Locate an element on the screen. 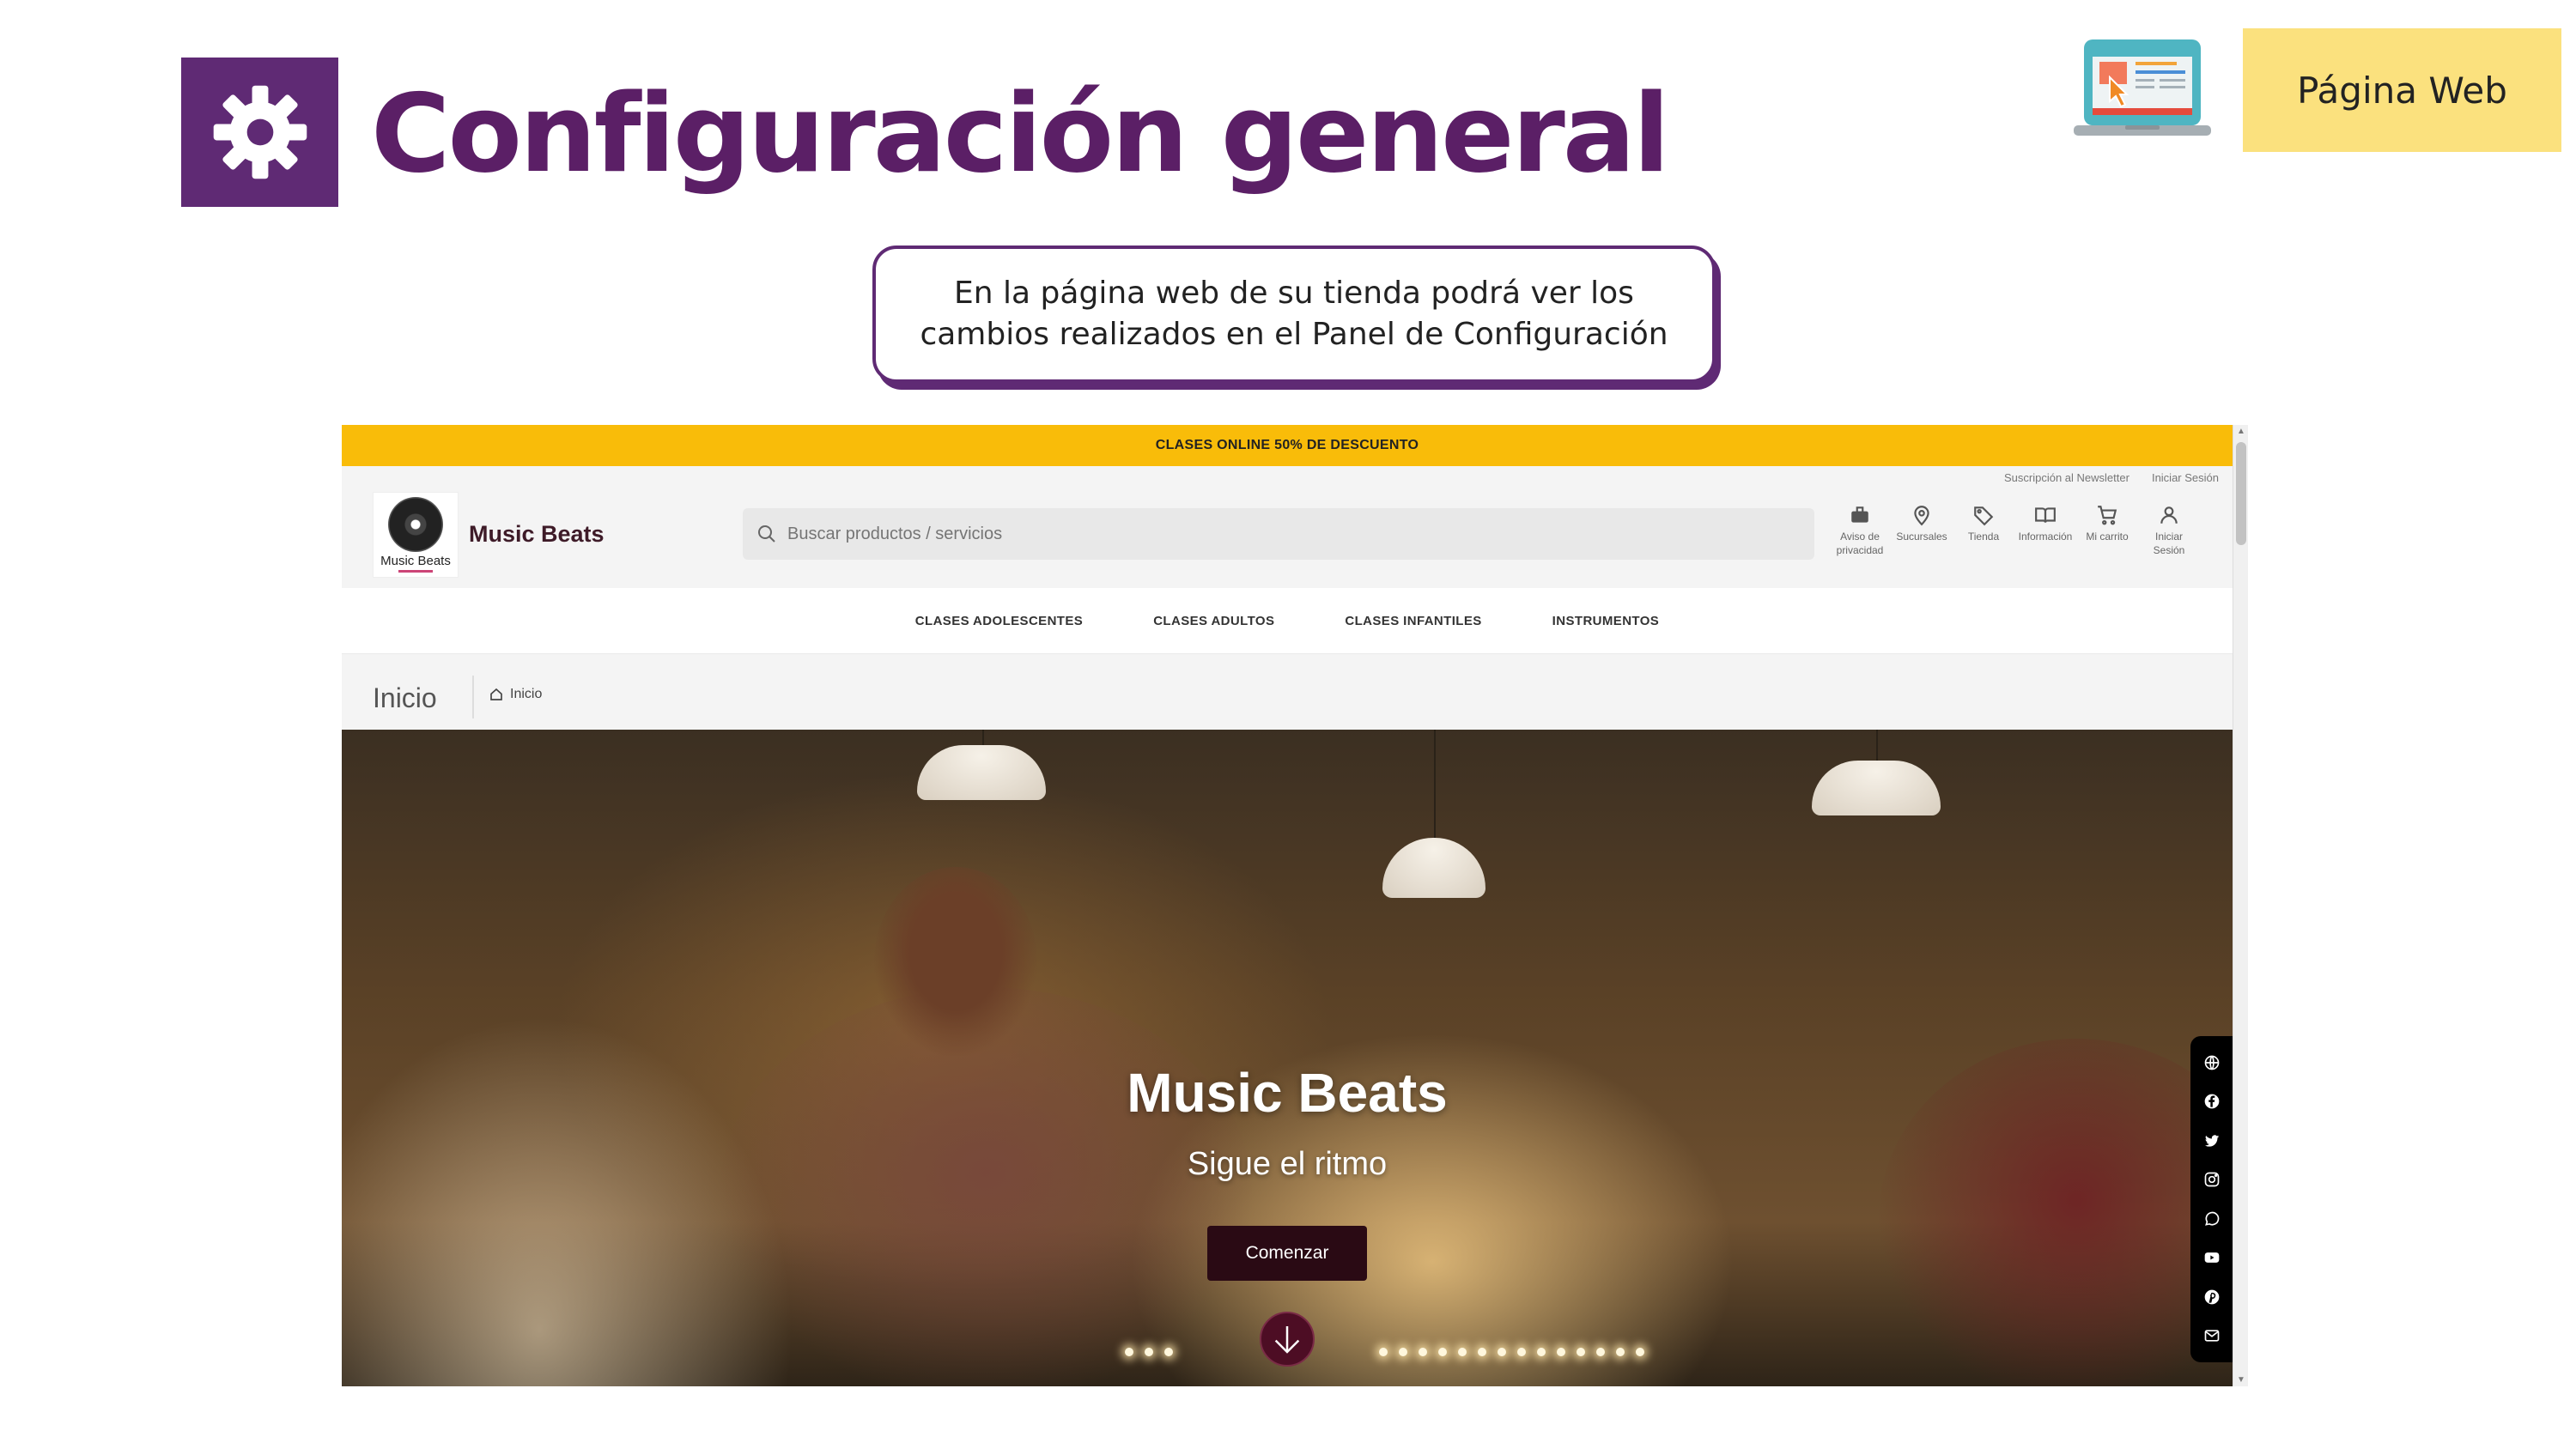  scroll-down-button is located at coordinates (1287, 1339).